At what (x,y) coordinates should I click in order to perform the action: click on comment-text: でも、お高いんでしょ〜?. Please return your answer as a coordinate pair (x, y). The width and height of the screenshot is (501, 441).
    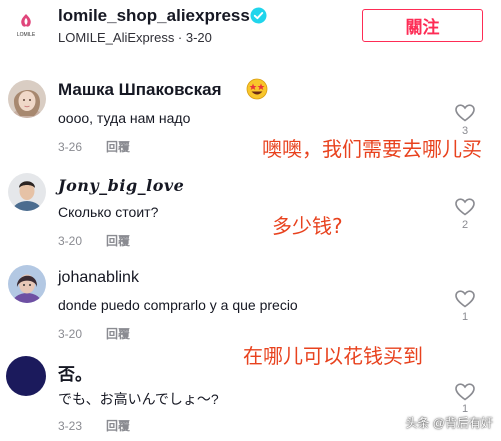
    Looking at the image, I should click on (138, 399).